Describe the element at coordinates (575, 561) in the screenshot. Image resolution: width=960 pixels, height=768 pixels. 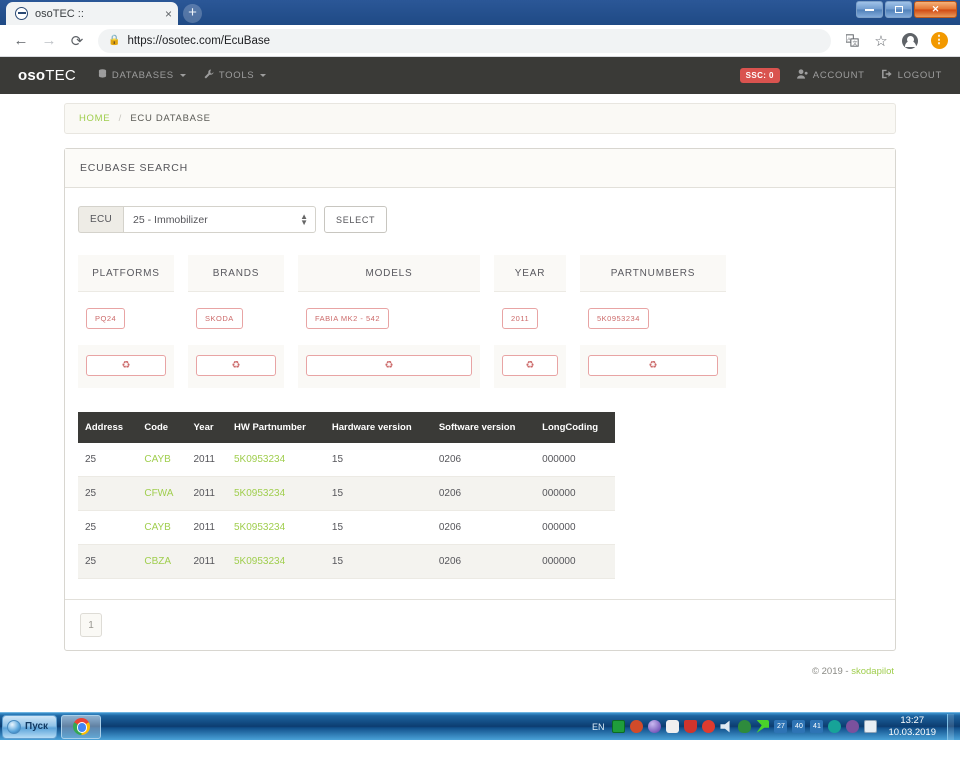
I see `cell-longcoding: 000000` at that location.